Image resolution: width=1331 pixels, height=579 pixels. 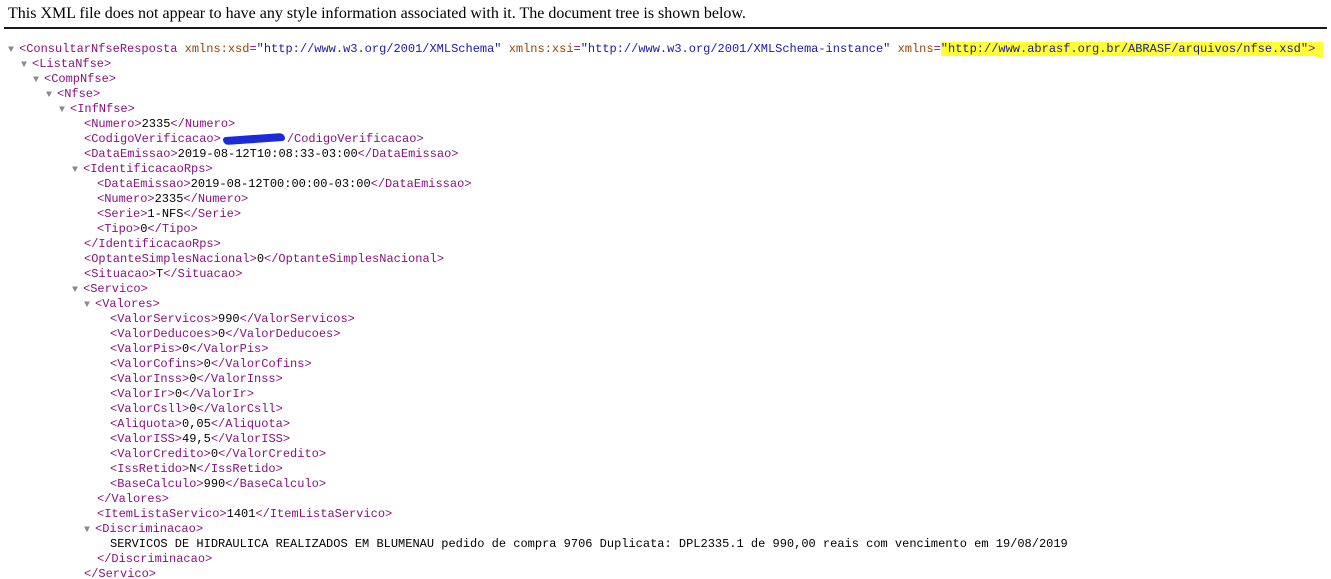 I want to click on tag-open-lista-nfse: <ListaNfse>, so click(x=72, y=64).